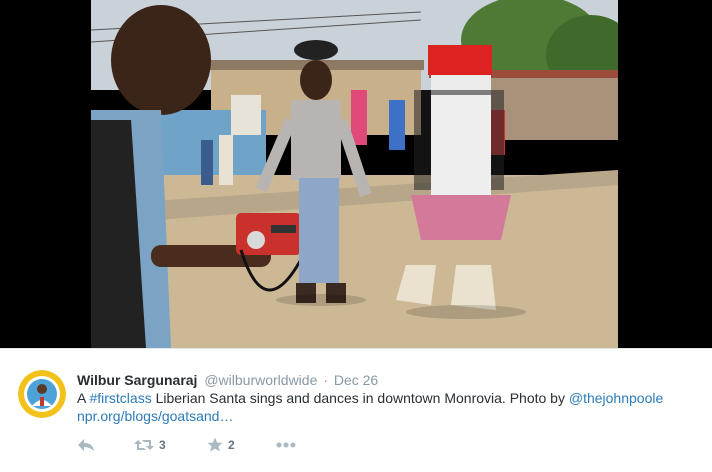  I want to click on fullname: Wilbur Sargunaraj, so click(137, 380).